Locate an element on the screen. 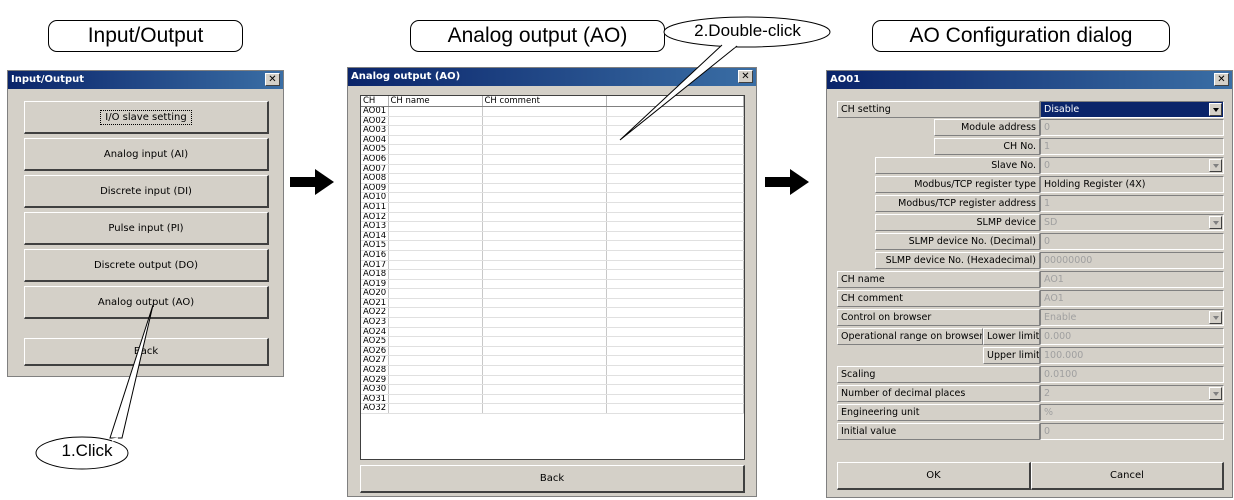  module-address-field: 0 is located at coordinates (1132, 127).